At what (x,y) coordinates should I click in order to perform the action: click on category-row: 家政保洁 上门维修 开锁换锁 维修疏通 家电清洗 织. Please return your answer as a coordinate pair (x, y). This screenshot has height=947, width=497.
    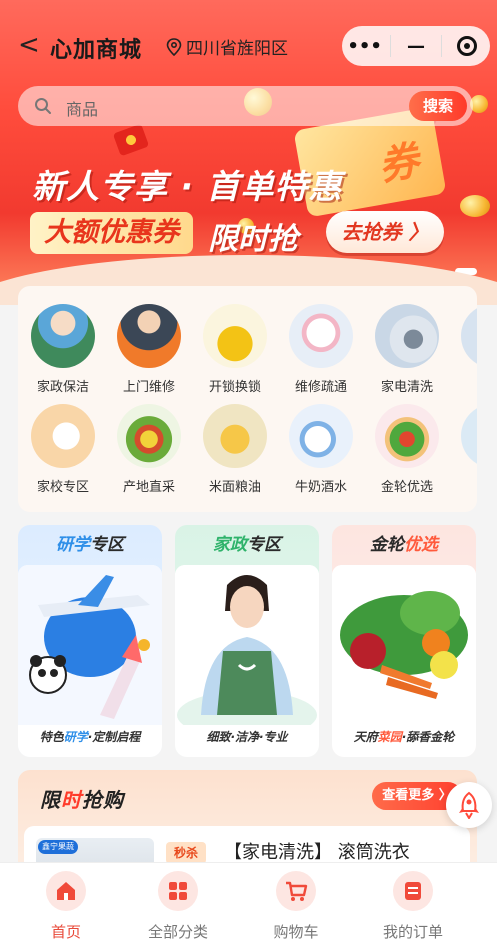
    Looking at the image, I should click on (247, 354).